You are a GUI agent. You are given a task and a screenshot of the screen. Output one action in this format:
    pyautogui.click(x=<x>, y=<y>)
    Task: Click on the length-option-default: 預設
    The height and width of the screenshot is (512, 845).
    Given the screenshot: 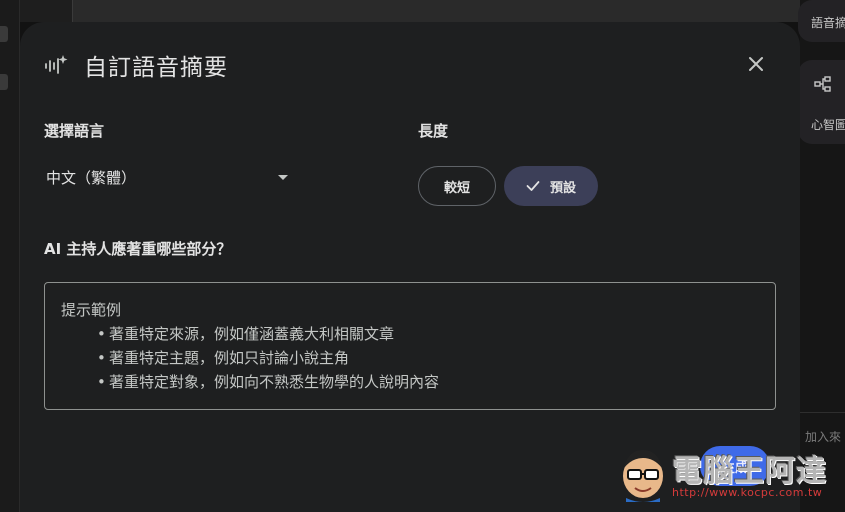 What is the action you would take?
    pyautogui.click(x=551, y=186)
    